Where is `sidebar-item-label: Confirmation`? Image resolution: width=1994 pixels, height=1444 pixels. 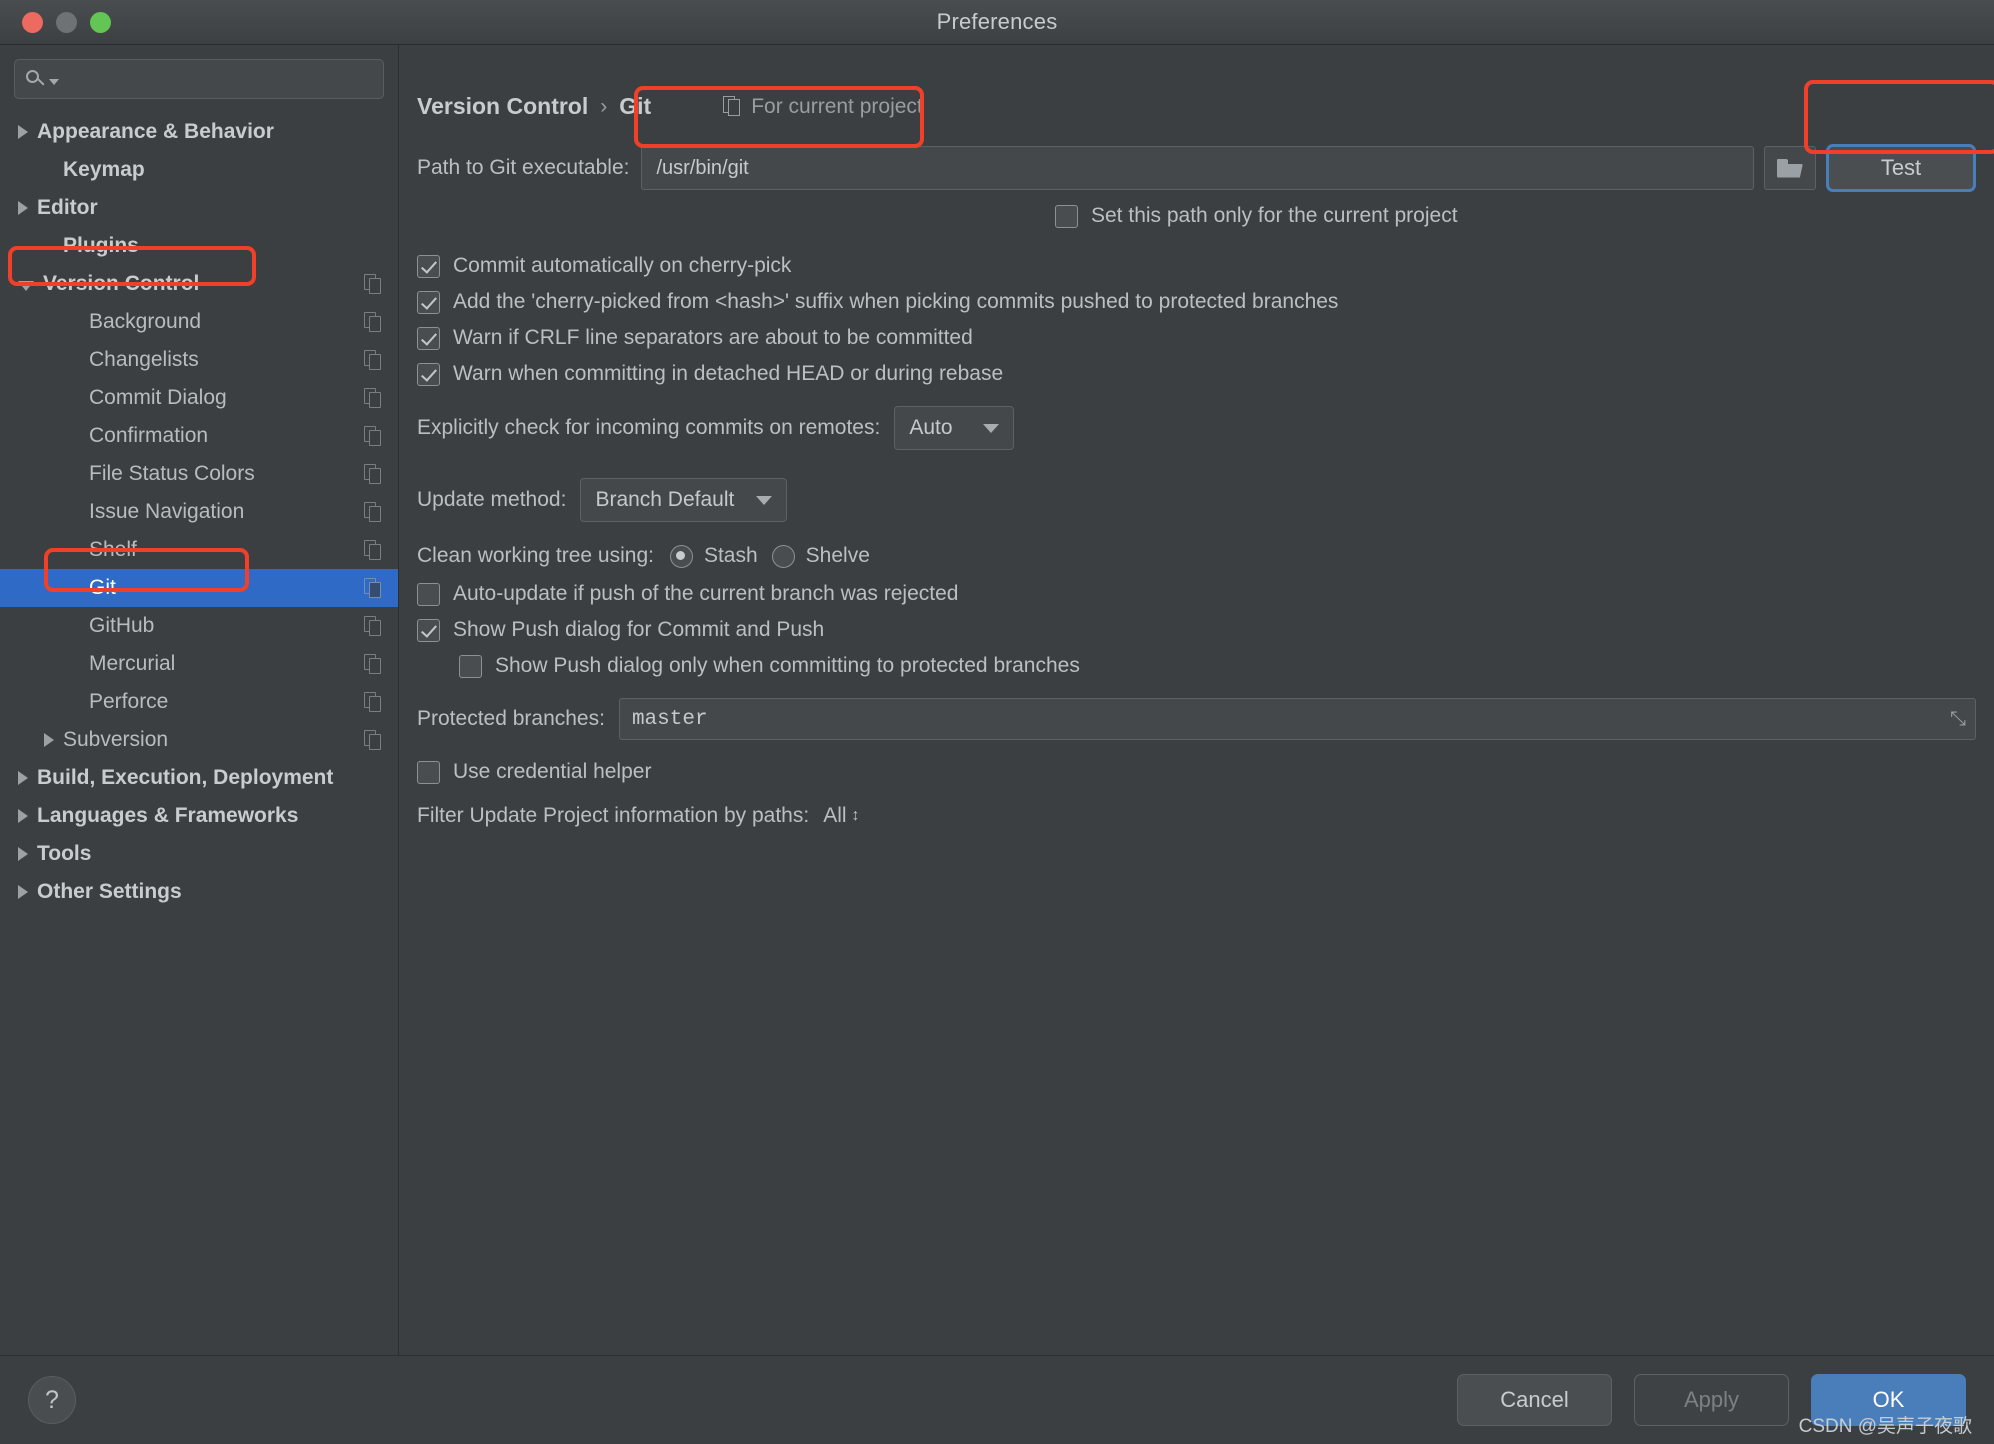
sidebar-item-label: Confirmation is located at coordinates (149, 435).